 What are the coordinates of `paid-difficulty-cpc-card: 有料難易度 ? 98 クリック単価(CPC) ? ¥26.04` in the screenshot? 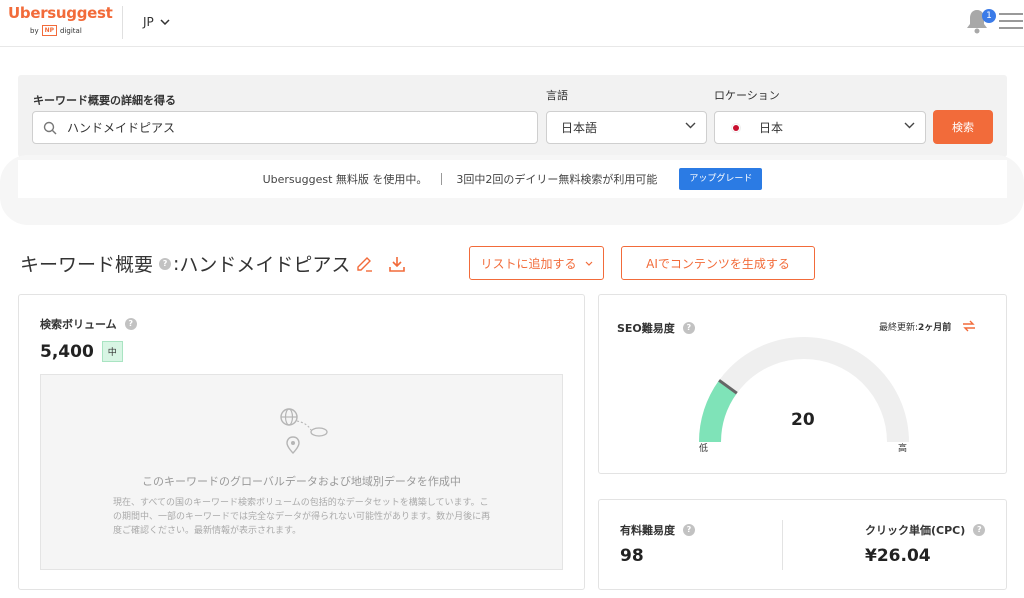 It's located at (802, 544).